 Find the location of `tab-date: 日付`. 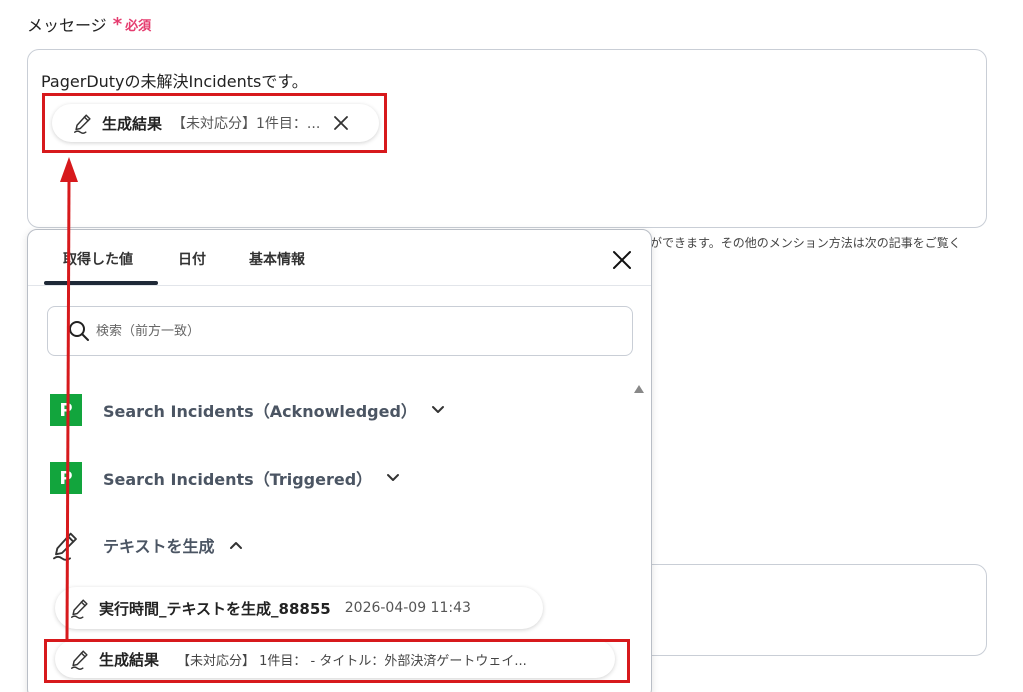

tab-date: 日付 is located at coordinates (192, 259).